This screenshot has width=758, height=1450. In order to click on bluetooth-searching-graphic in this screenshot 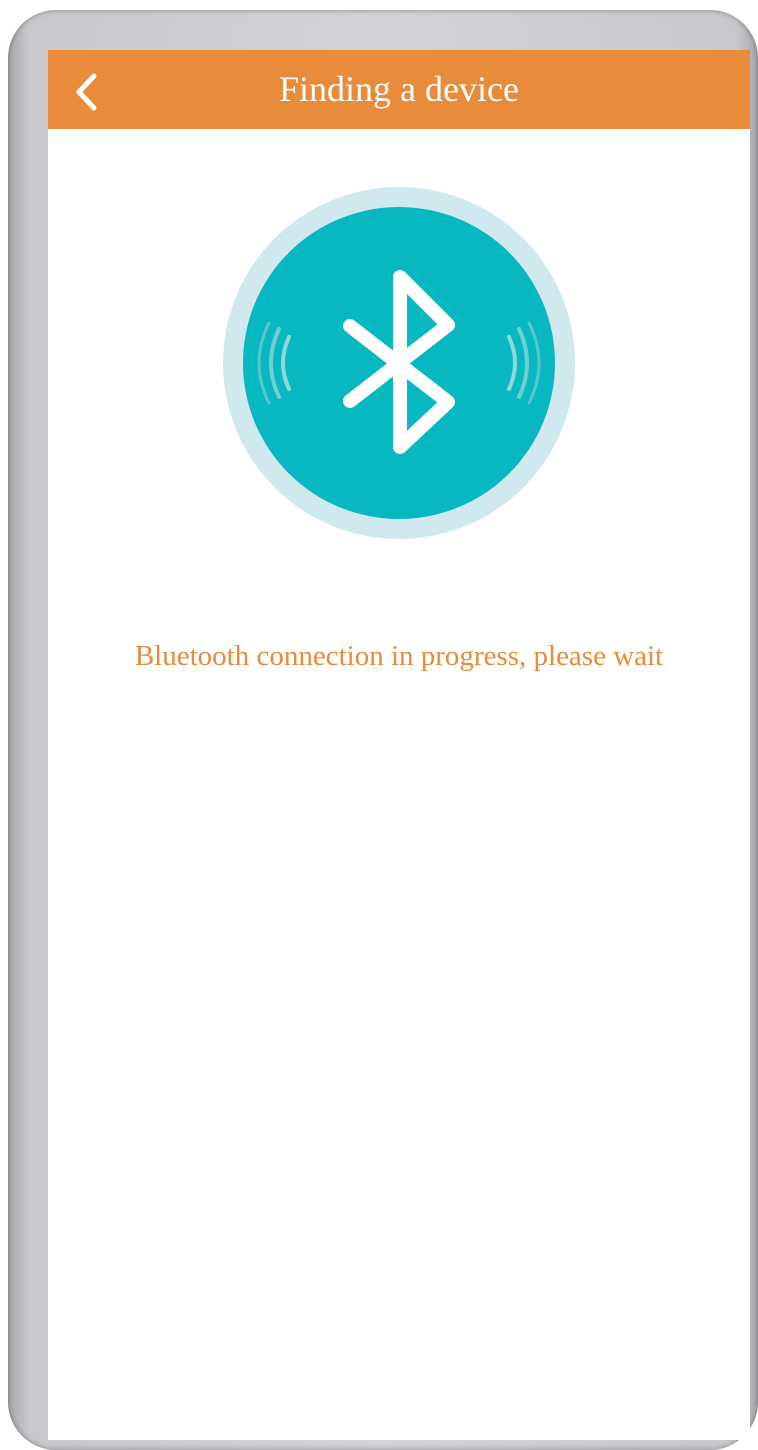, I will do `click(399, 363)`.